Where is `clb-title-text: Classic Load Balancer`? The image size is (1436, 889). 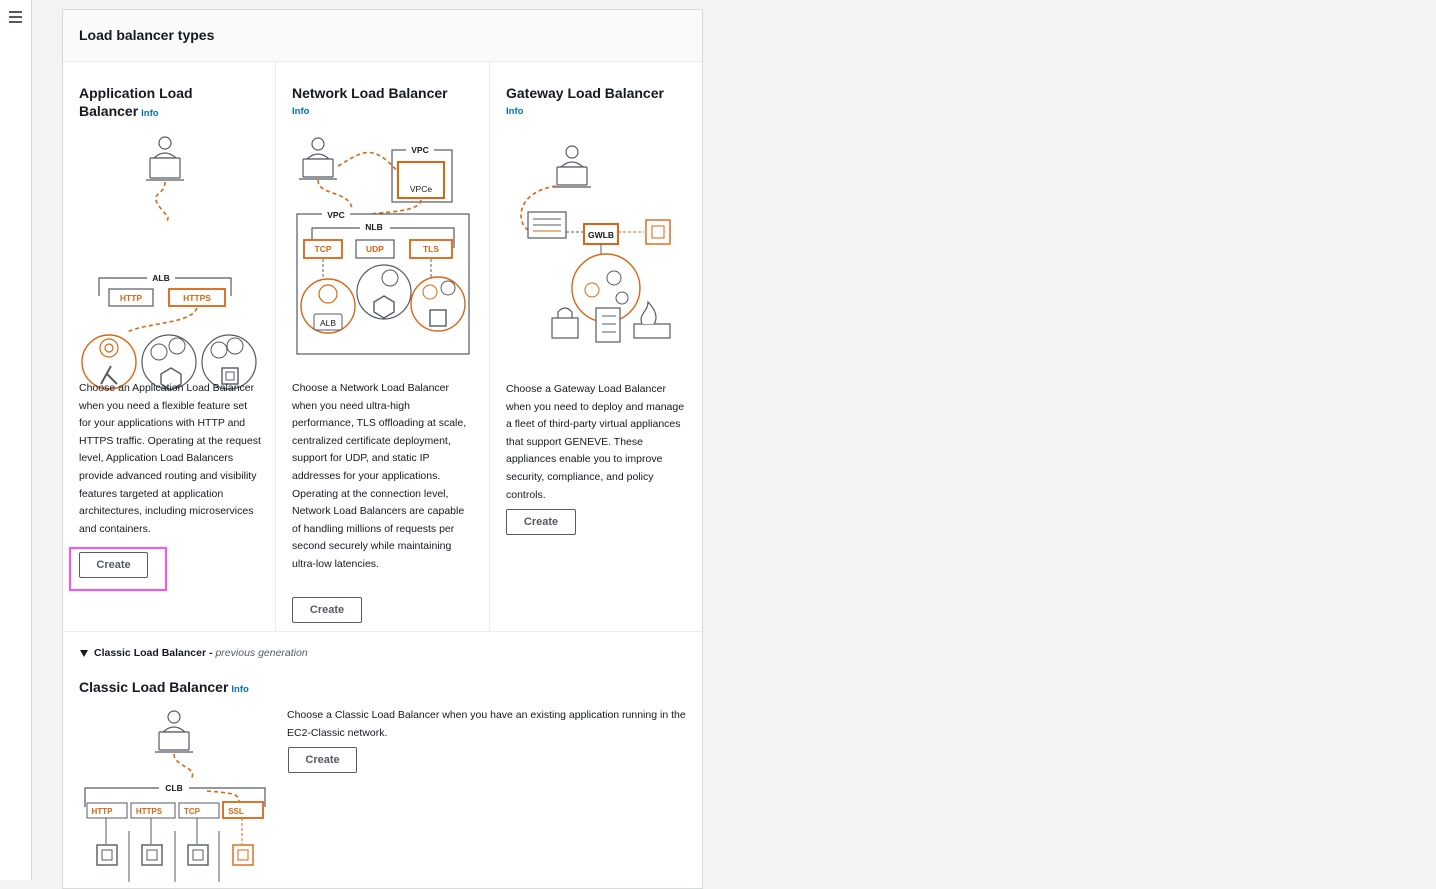 clb-title-text: Classic Load Balancer is located at coordinates (154, 687).